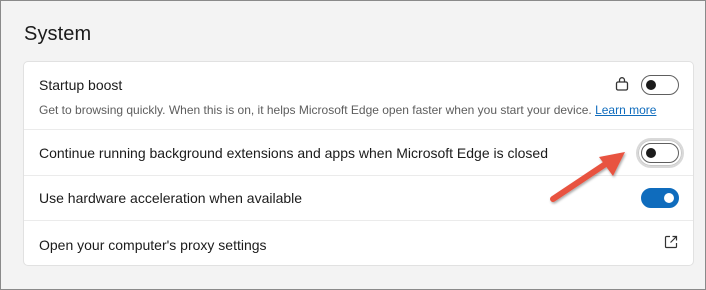 This screenshot has height=290, width=706. Describe the element at coordinates (81, 85) in the screenshot. I see `setting-label: Startup boost` at that location.